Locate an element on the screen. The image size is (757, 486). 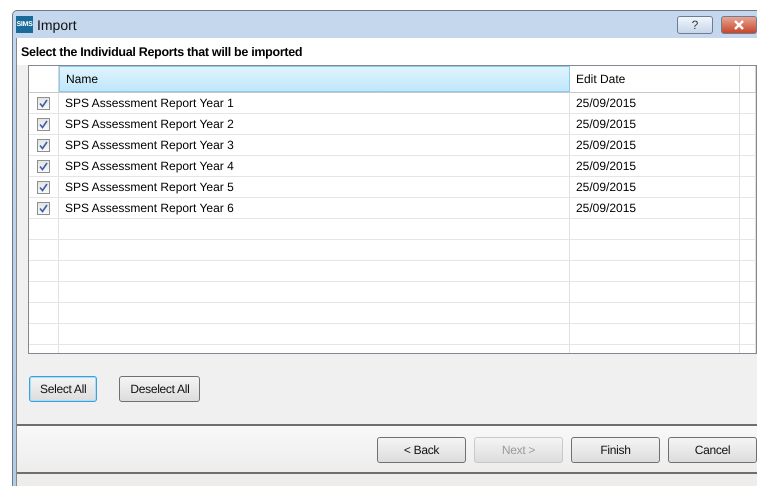
table-cell: SPS Assessment Report Year 6 is located at coordinates (314, 208).